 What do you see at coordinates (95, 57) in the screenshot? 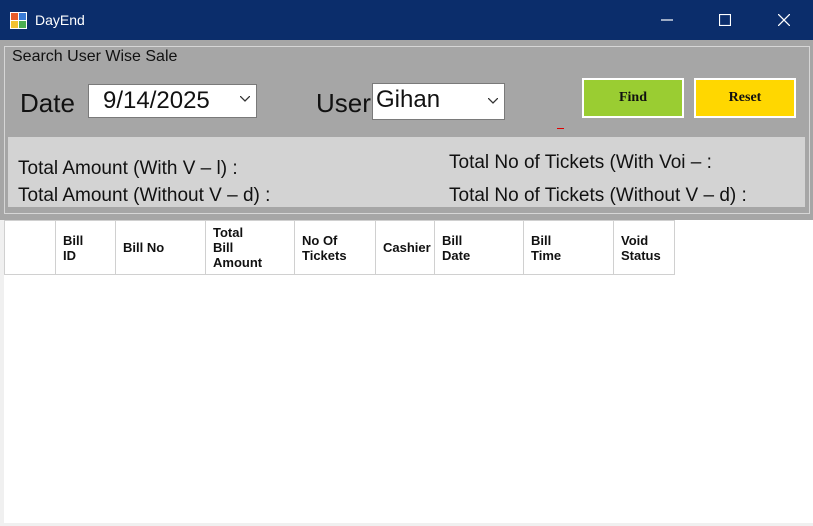
I see `groupbox-caption: Search User Wise Sale` at bounding box center [95, 57].